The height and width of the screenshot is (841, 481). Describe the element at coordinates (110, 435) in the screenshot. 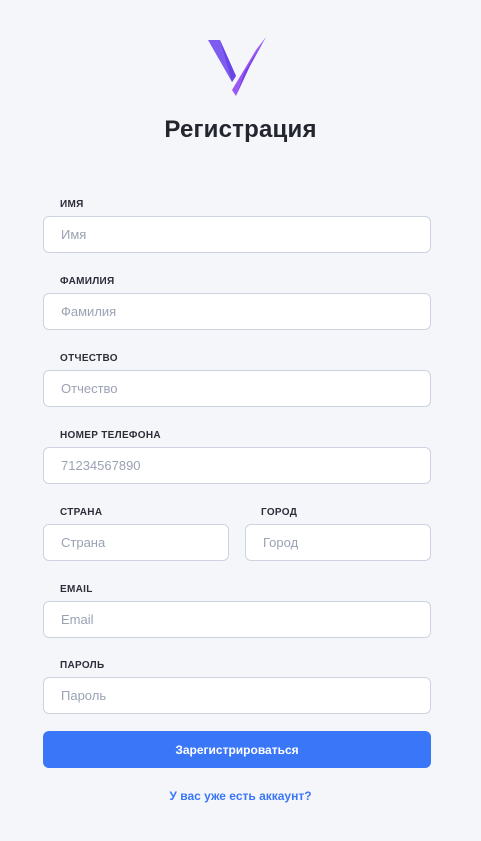

I see `phone-label: НОМЕР ТЕЛЕФОНА` at that location.